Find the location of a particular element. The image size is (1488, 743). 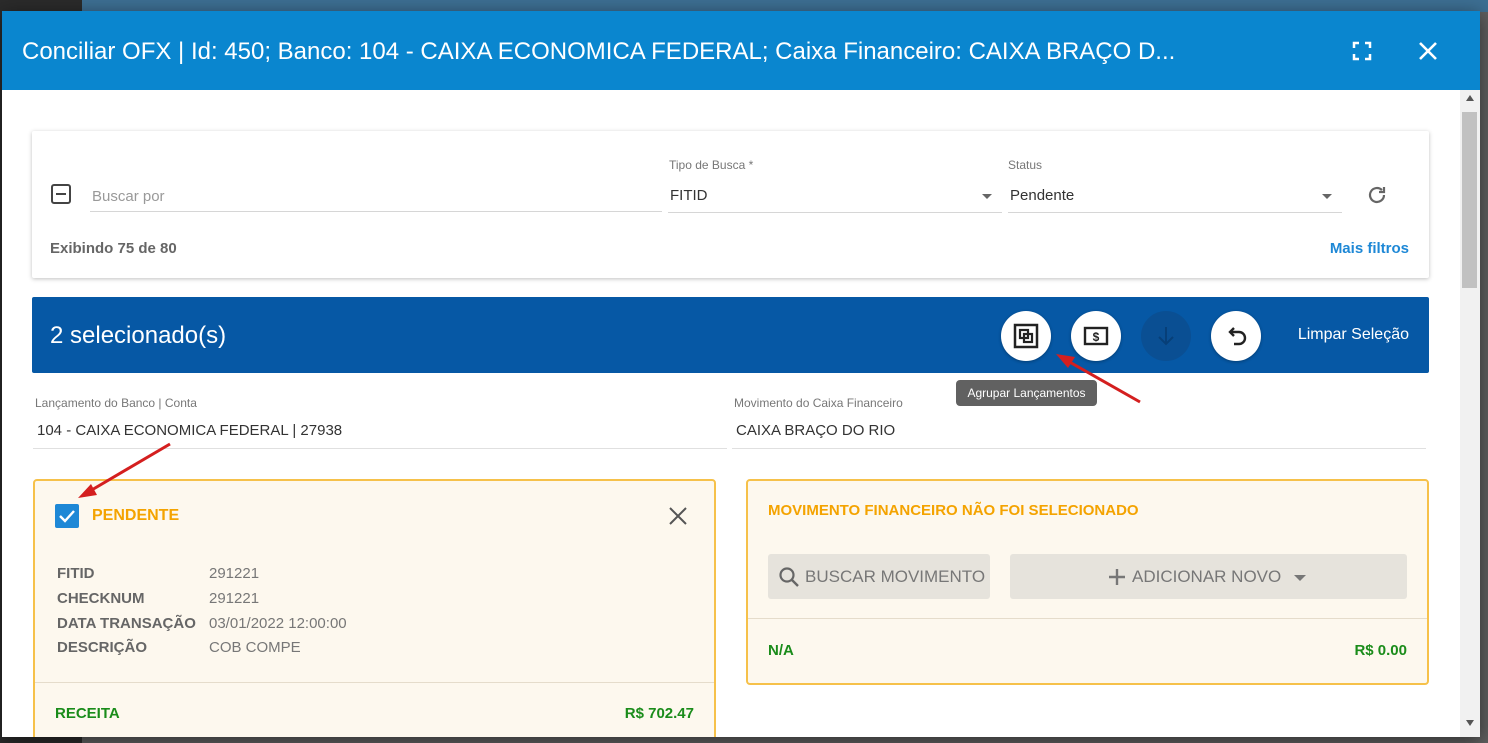

search-type-select: FITID is located at coordinates (835, 196).